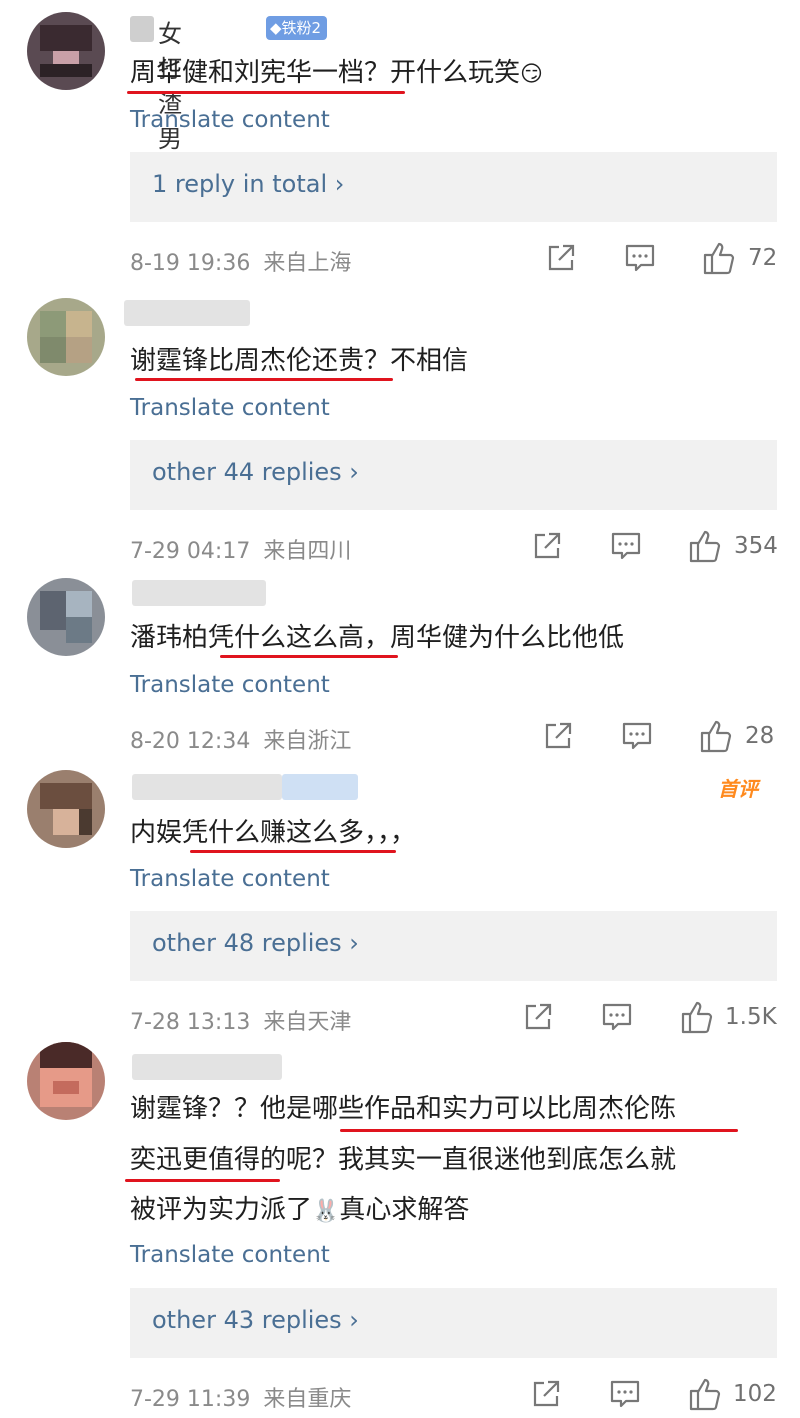 This screenshot has height=1418, width=800. Describe the element at coordinates (755, 1394) in the screenshot. I see `like-count: 102` at that location.